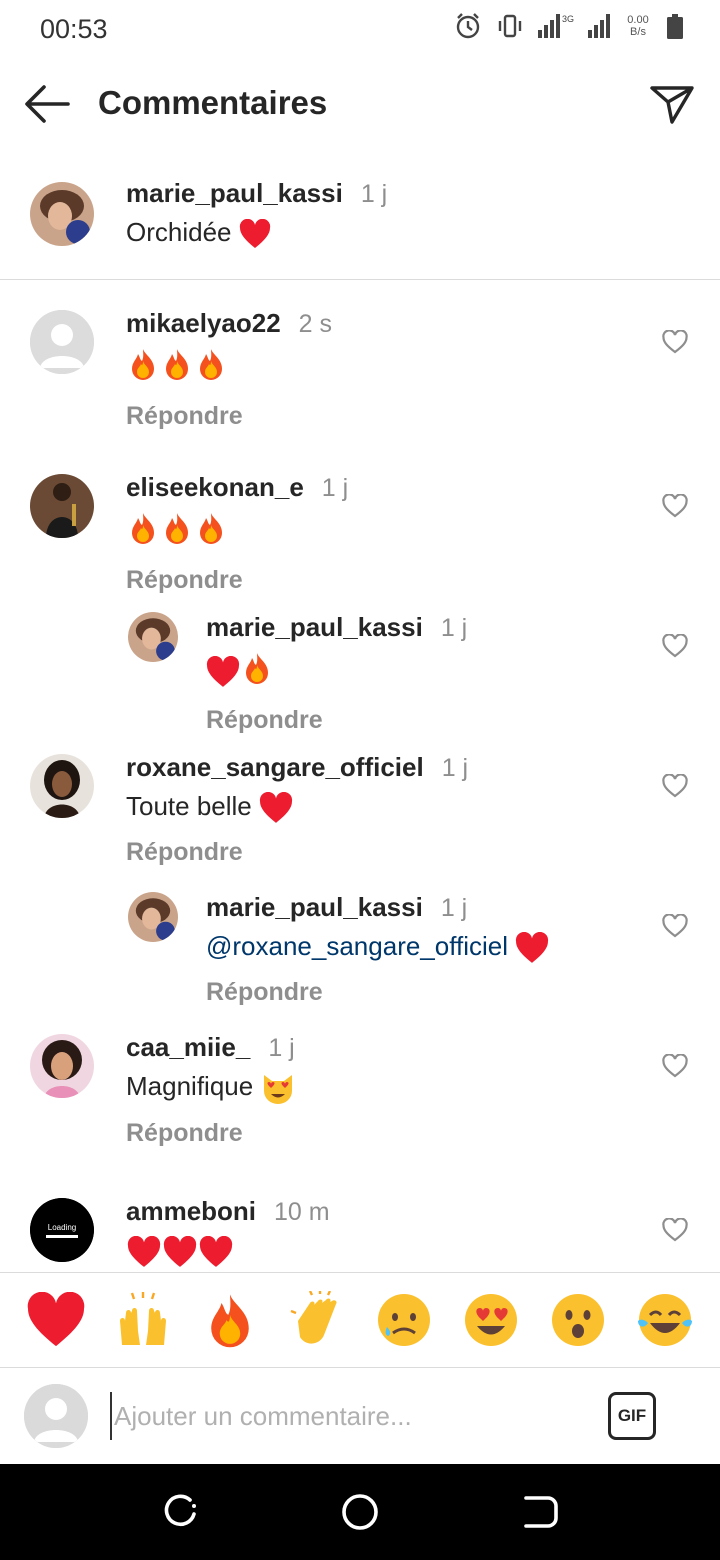 The image size is (720, 1560). I want to click on surprised-face-icon, so click(578, 1320).